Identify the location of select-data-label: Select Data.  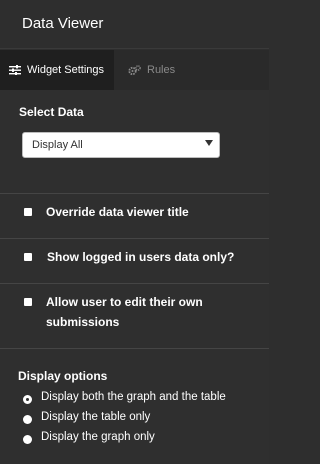
(51, 112).